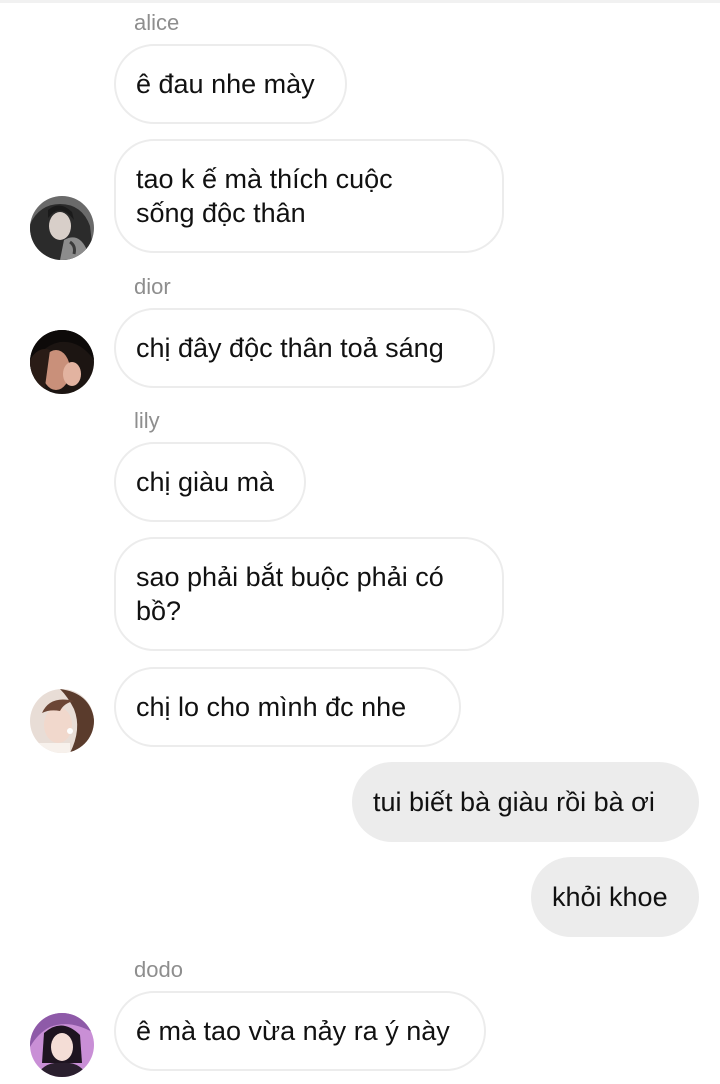 The height and width of the screenshot is (1084, 720). Describe the element at coordinates (62, 362) in the screenshot. I see `avatar-dior-icon` at that location.